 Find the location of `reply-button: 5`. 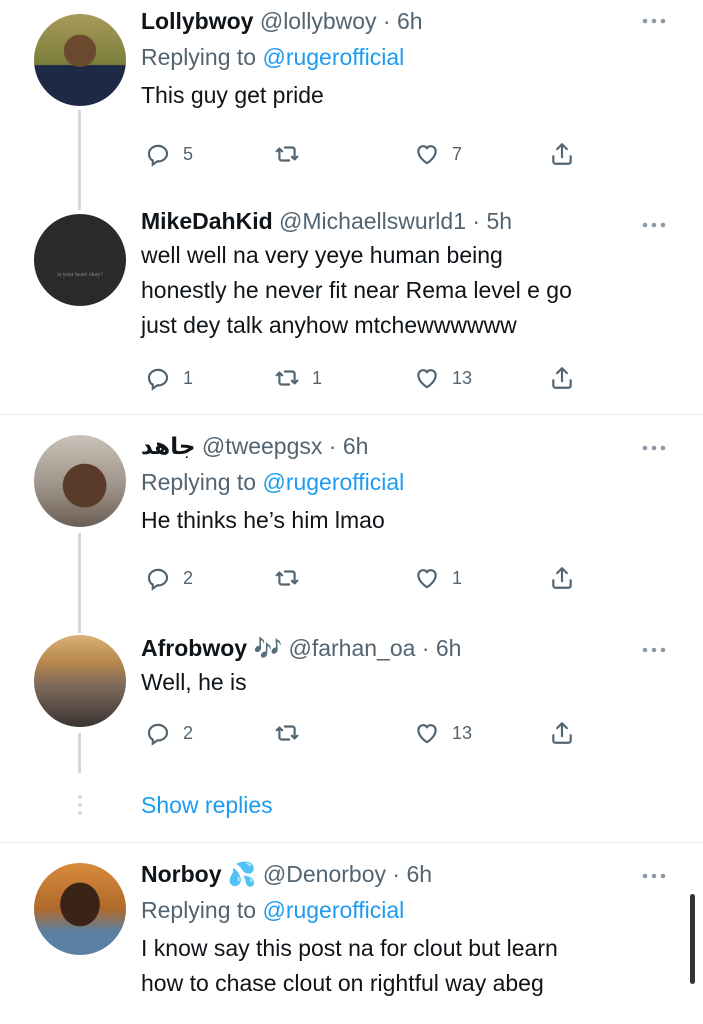

reply-button: 5 is located at coordinates (169, 154).